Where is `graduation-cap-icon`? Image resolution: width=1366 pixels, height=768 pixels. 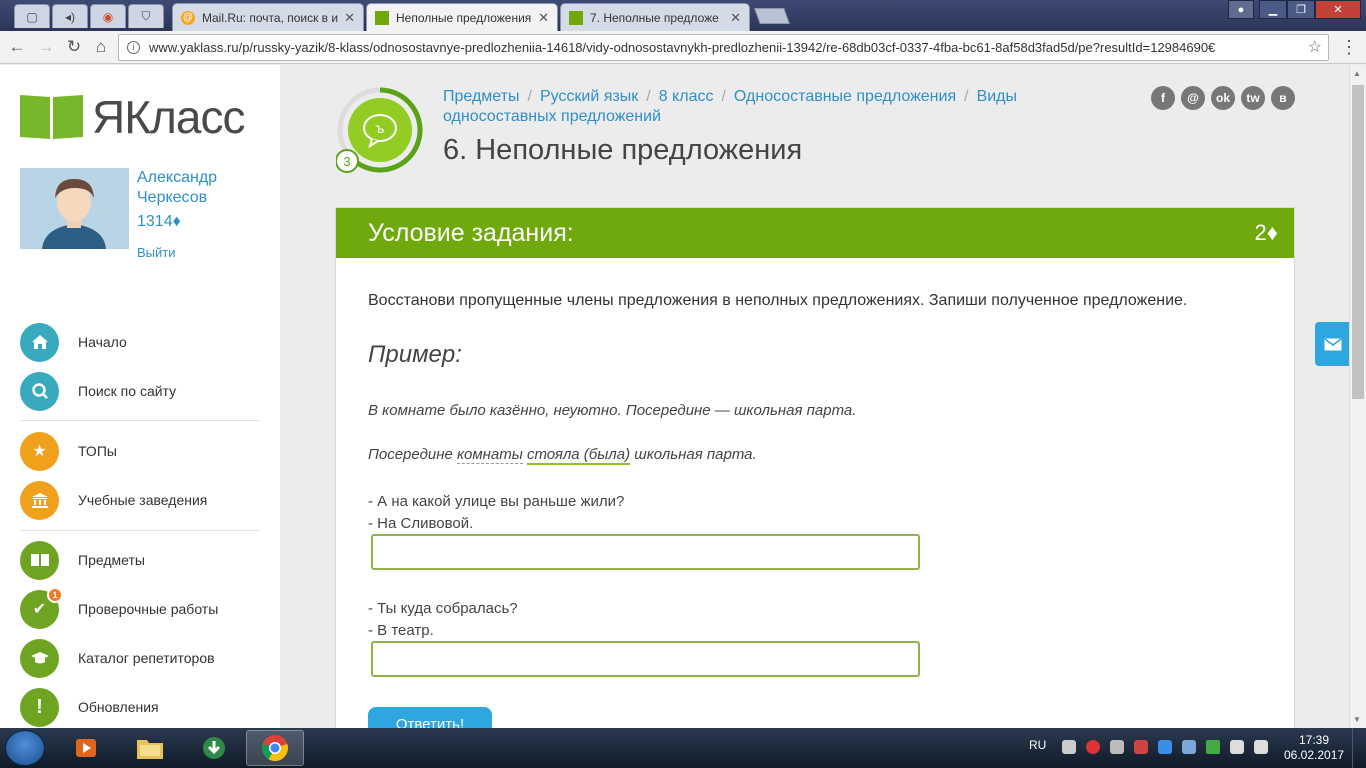
graduation-cap-icon is located at coordinates (39, 658).